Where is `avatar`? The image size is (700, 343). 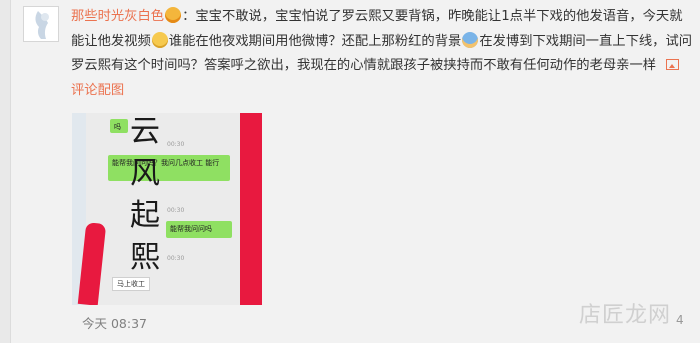 avatar is located at coordinates (41, 24).